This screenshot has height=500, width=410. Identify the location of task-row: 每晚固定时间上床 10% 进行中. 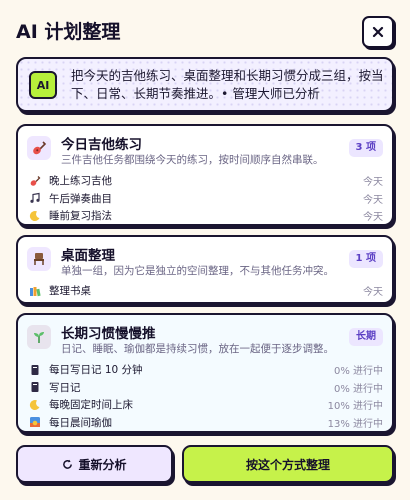
(205, 405).